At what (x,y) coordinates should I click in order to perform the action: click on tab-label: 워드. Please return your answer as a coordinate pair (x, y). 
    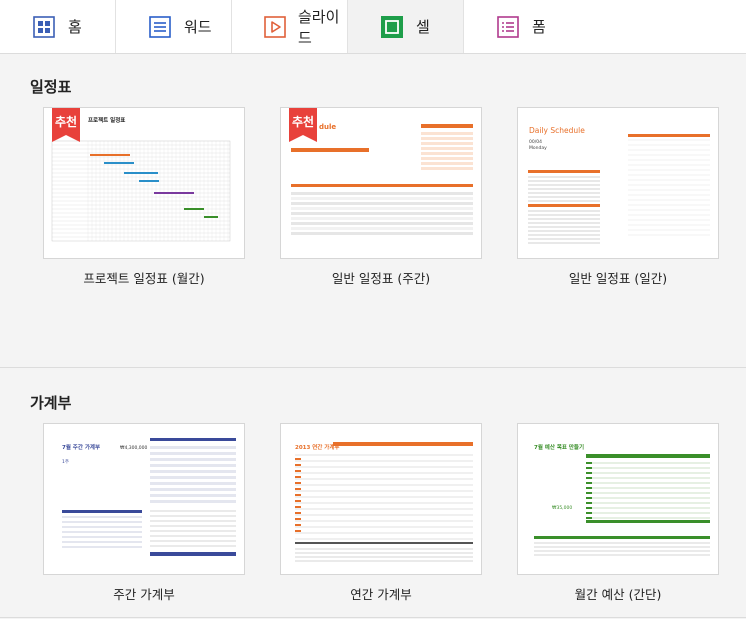
    Looking at the image, I should click on (198, 27).